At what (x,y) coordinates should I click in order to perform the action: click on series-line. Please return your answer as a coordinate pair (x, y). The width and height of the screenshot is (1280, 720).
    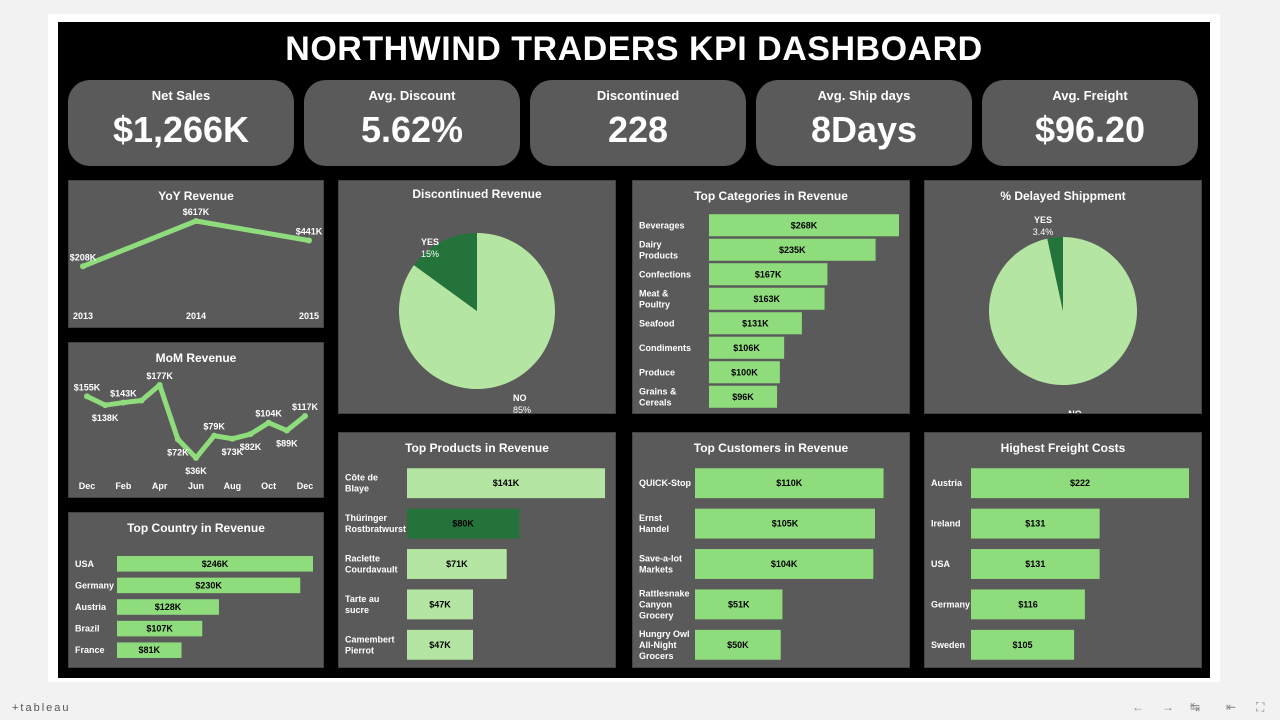
    Looking at the image, I should click on (196, 243).